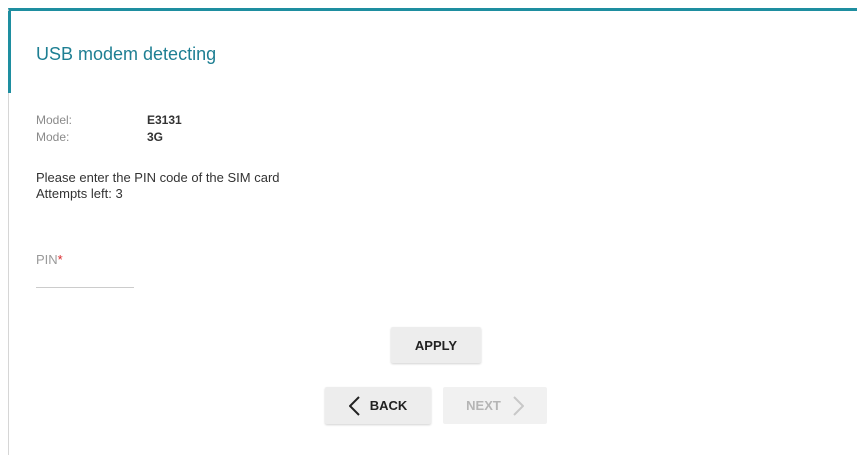 The height and width of the screenshot is (455, 857). I want to click on mode-value: 3G, so click(155, 137).